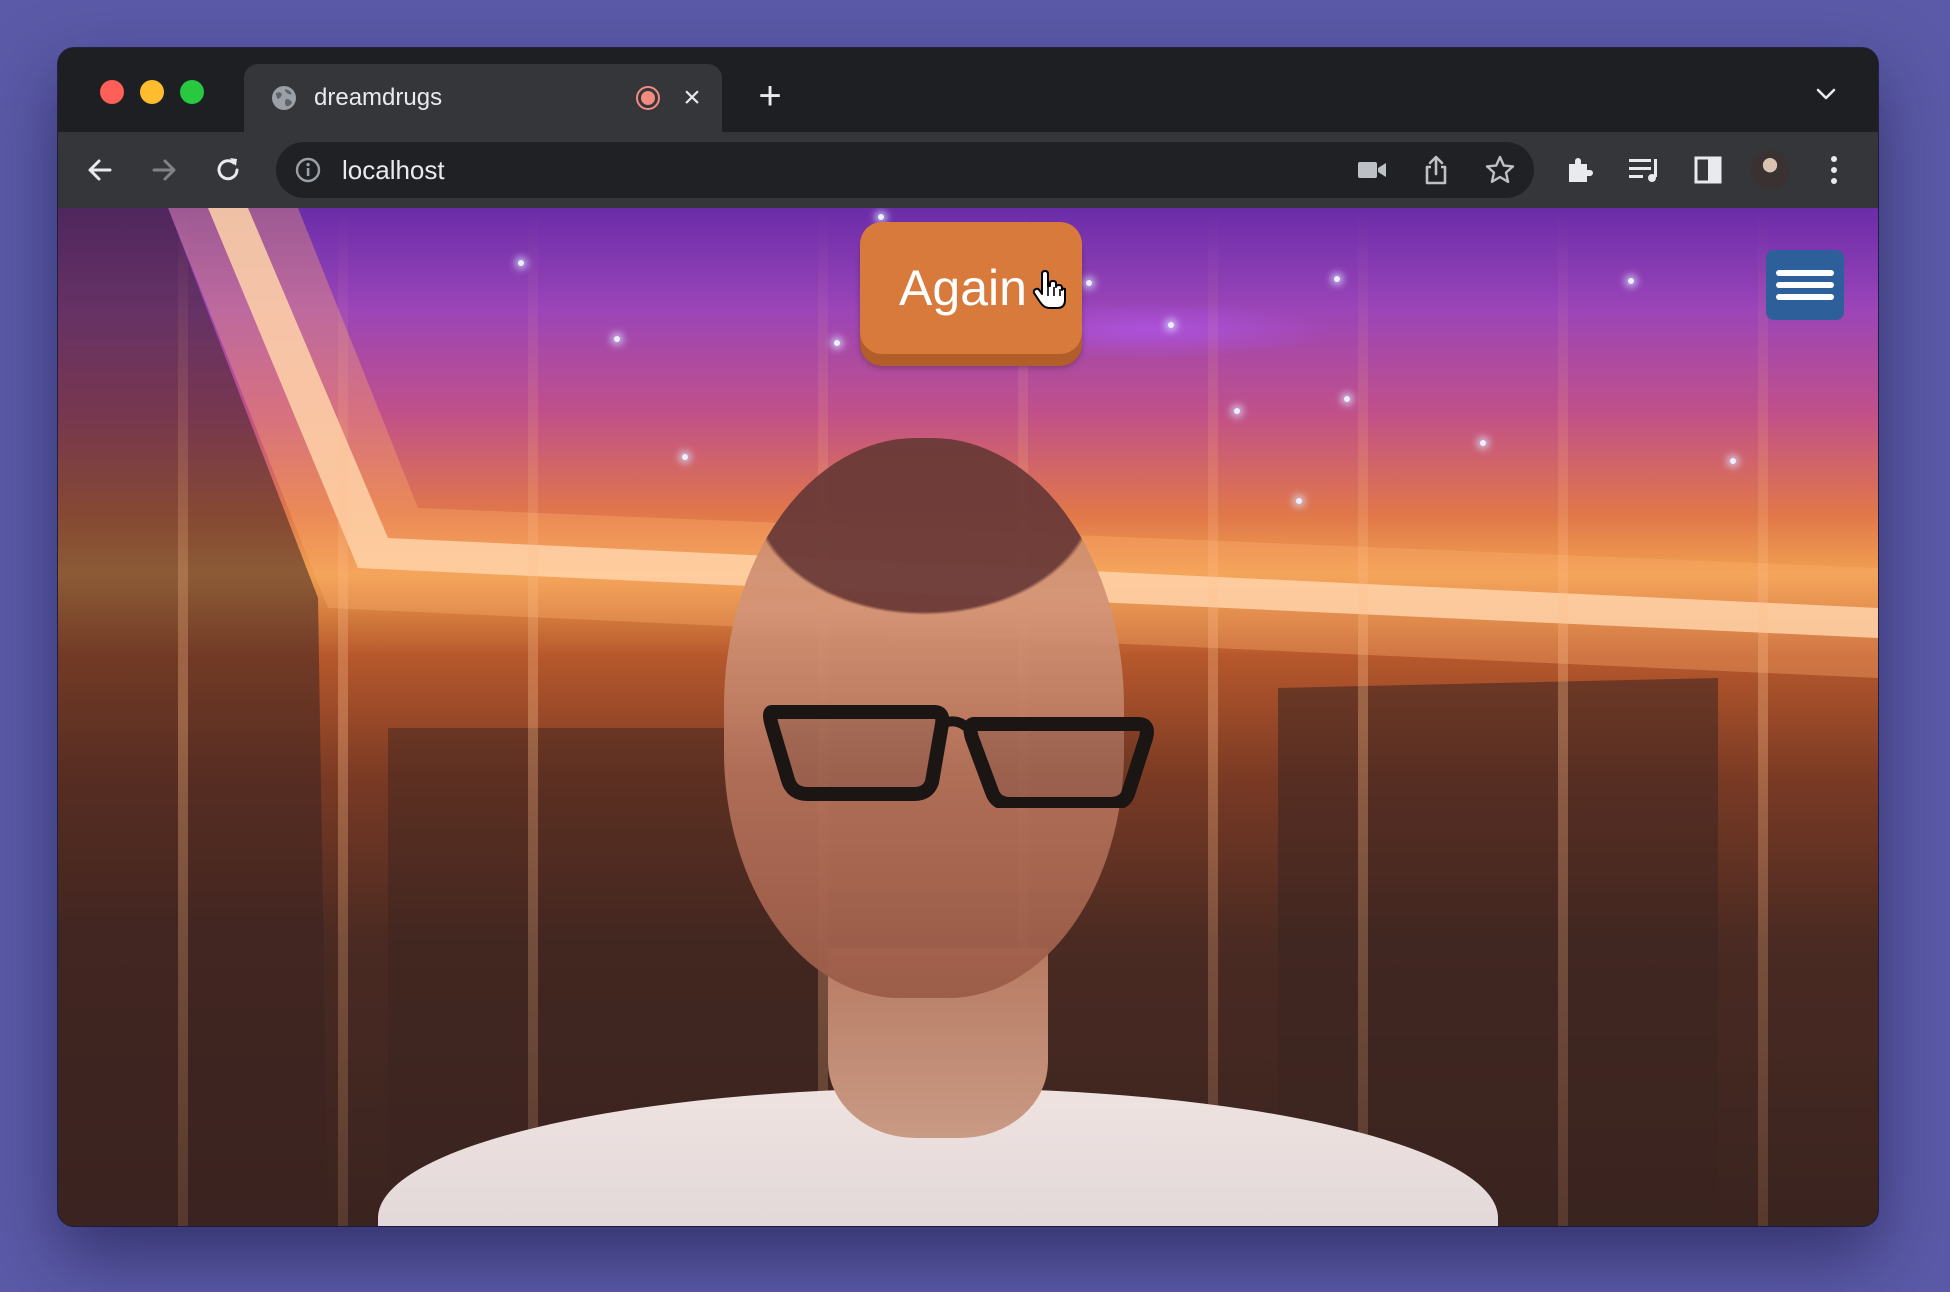 The height and width of the screenshot is (1292, 1950). I want to click on extensions-button, so click(1580, 170).